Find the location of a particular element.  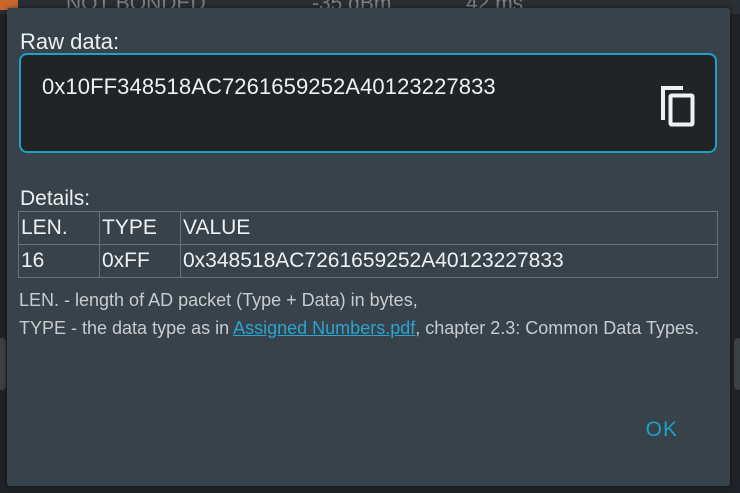

ok-button: OK is located at coordinates (662, 430).